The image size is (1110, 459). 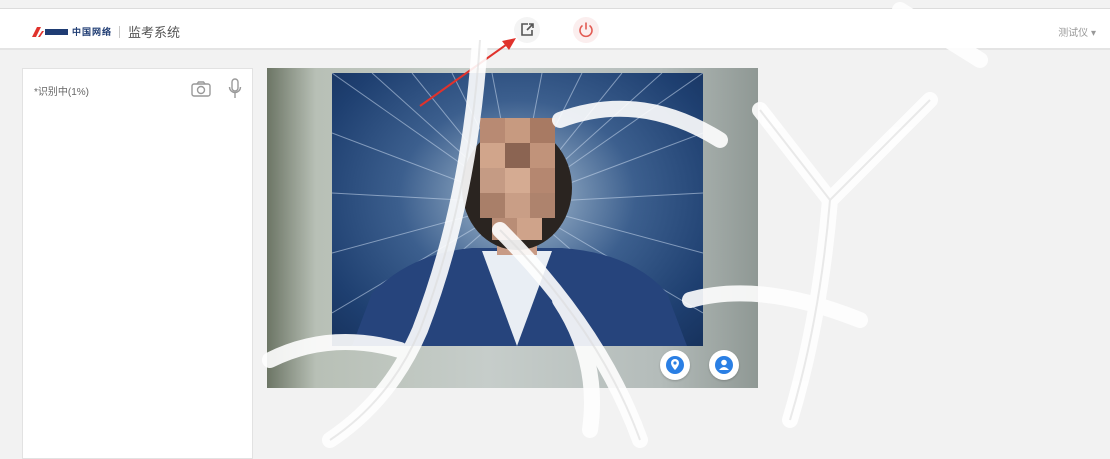 What do you see at coordinates (235, 89) in the screenshot?
I see `microphone-icon` at bounding box center [235, 89].